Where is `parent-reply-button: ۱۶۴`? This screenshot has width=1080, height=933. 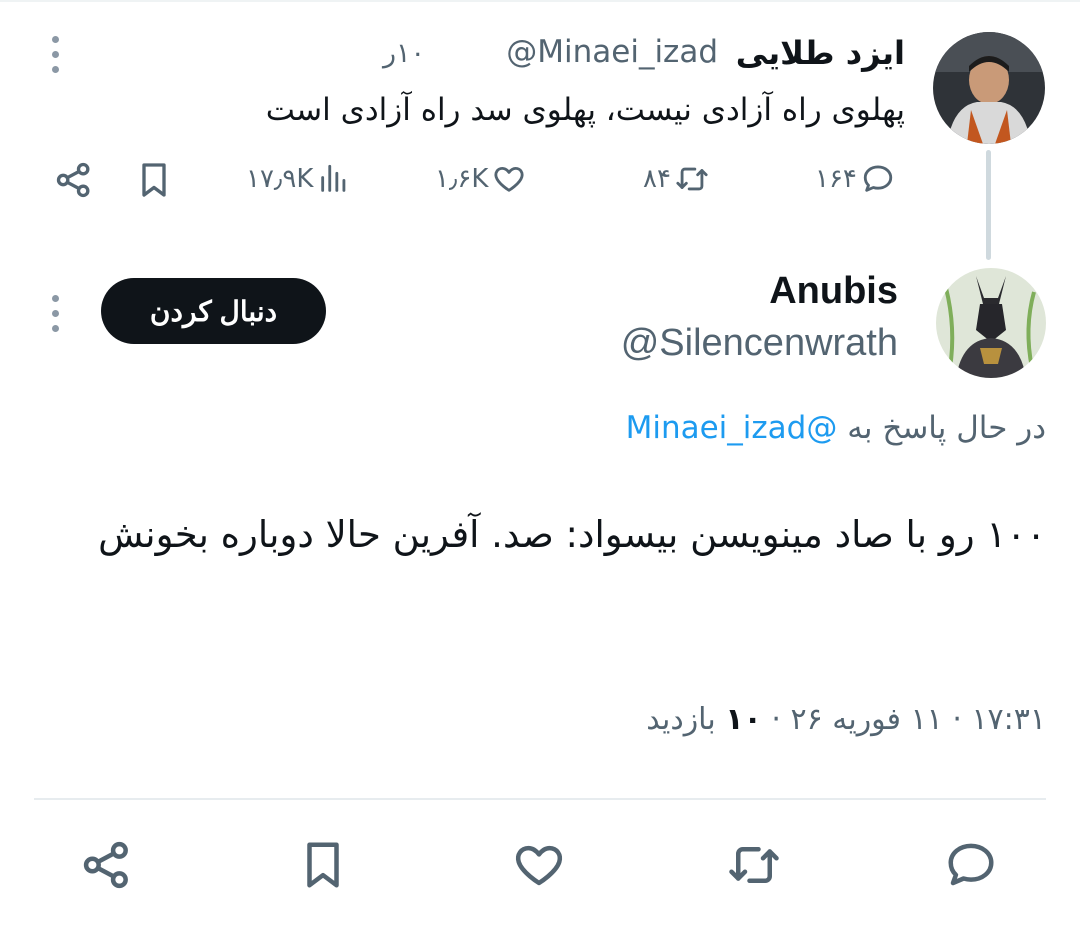
parent-reply-button: ۱۶۴ is located at coordinates (855, 179).